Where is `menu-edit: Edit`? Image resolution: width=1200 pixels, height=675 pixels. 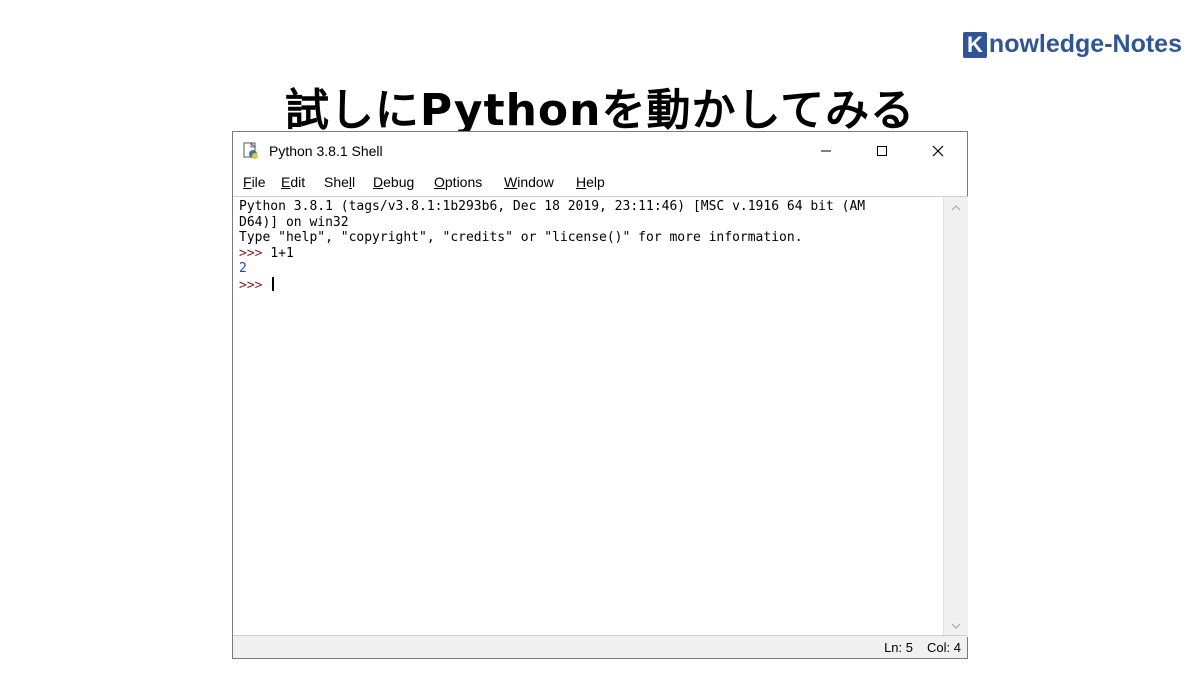 menu-edit: Edit is located at coordinates (293, 182).